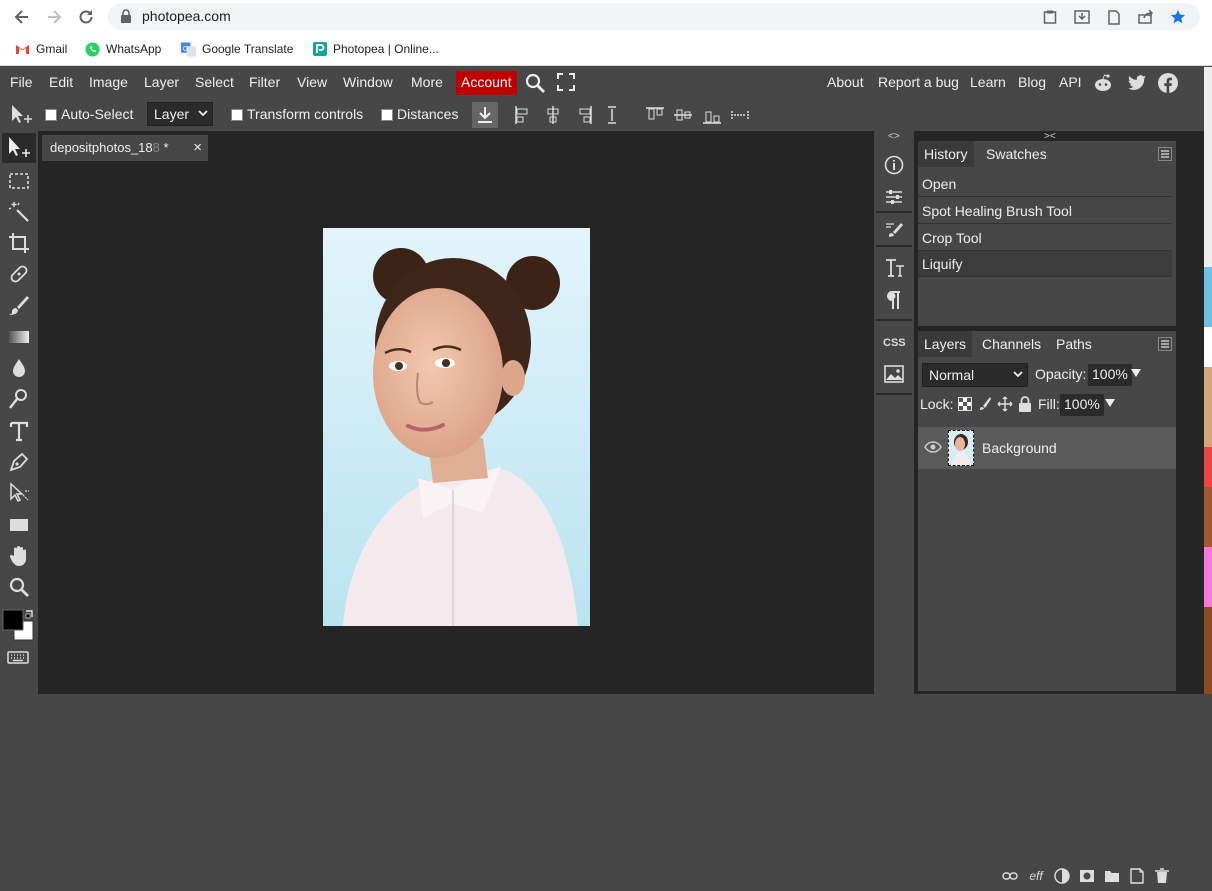 Image resolution: width=1212 pixels, height=891 pixels. Describe the element at coordinates (945, 344) in the screenshot. I see `tab-layers: Layers` at that location.